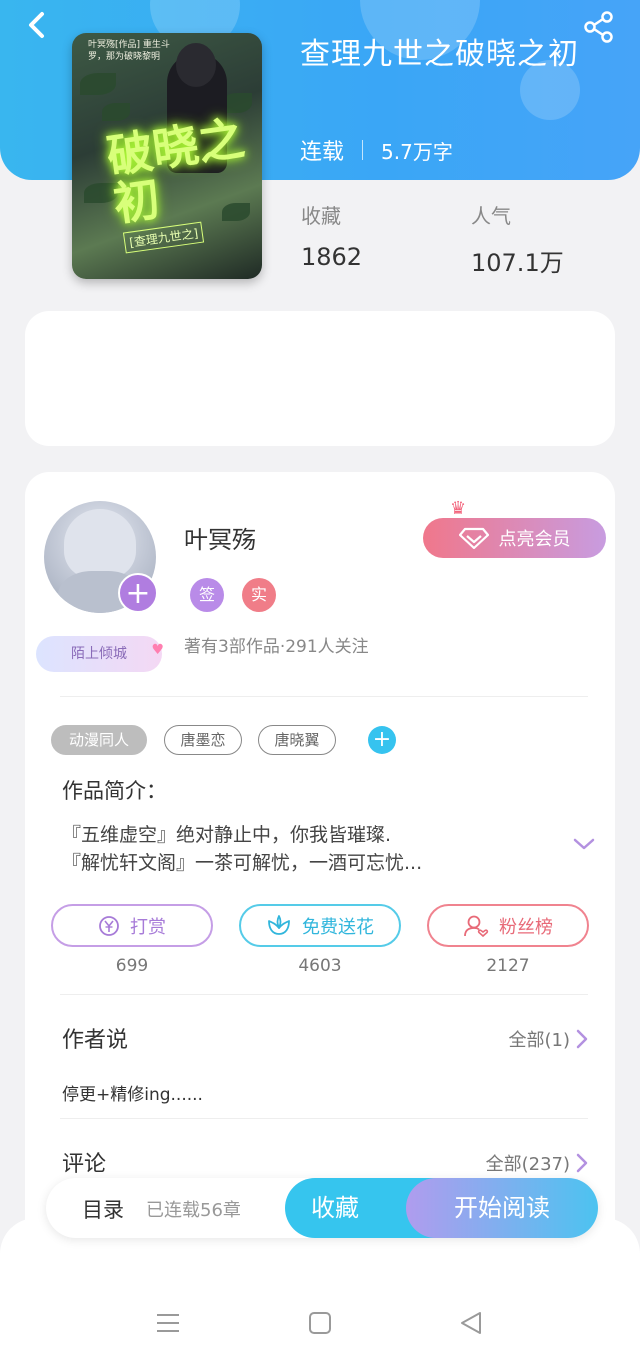 This screenshot has width=640, height=1362. What do you see at coordinates (332, 257) in the screenshot?
I see `stat-value: 1862` at bounding box center [332, 257].